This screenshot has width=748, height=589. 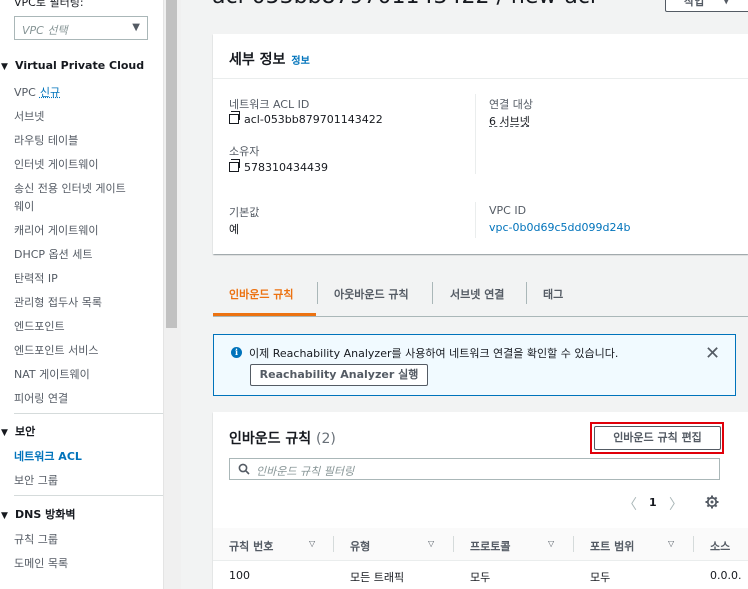 I want to click on sidebar-item-dhcp-options: DHCP 옵션 세트, so click(x=53, y=254).